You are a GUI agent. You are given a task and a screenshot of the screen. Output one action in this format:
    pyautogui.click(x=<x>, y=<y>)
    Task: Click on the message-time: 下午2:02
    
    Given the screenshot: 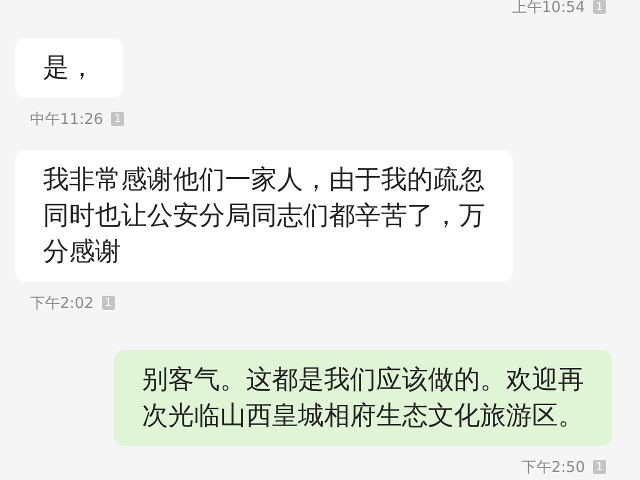 What is the action you would take?
    pyautogui.click(x=62, y=303)
    